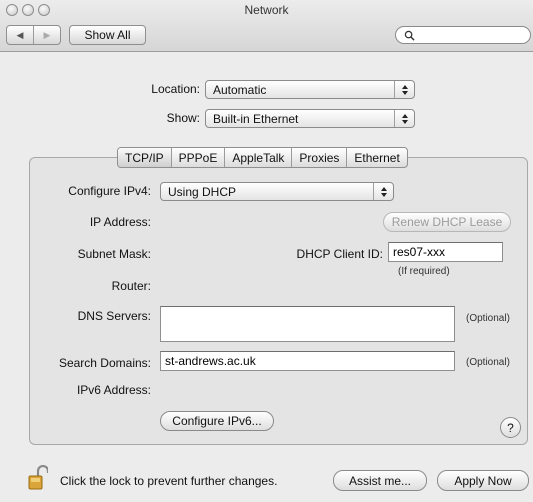 The width and height of the screenshot is (533, 502). What do you see at coordinates (38, 478) in the screenshot?
I see `lock-icon` at bounding box center [38, 478].